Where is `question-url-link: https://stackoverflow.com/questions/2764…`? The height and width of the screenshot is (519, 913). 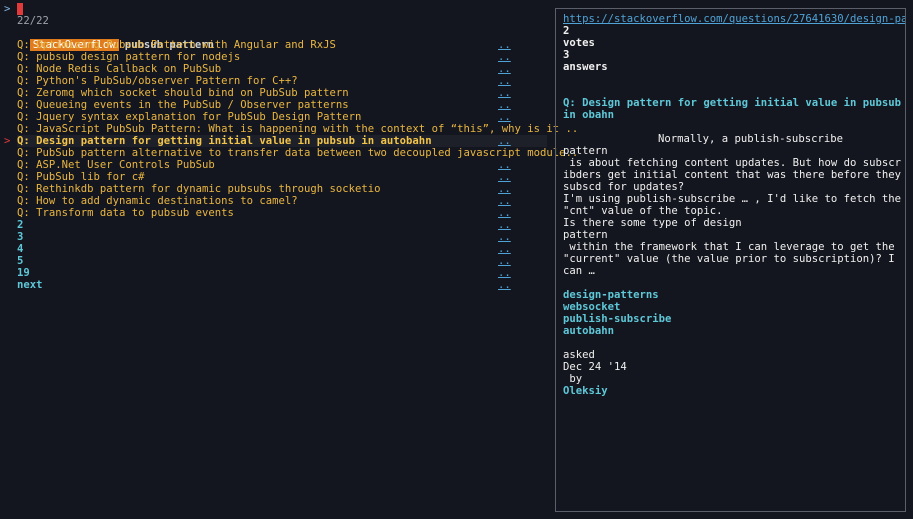 question-url-link: https://stackoverflow.com/questions/2764… is located at coordinates (734, 19).